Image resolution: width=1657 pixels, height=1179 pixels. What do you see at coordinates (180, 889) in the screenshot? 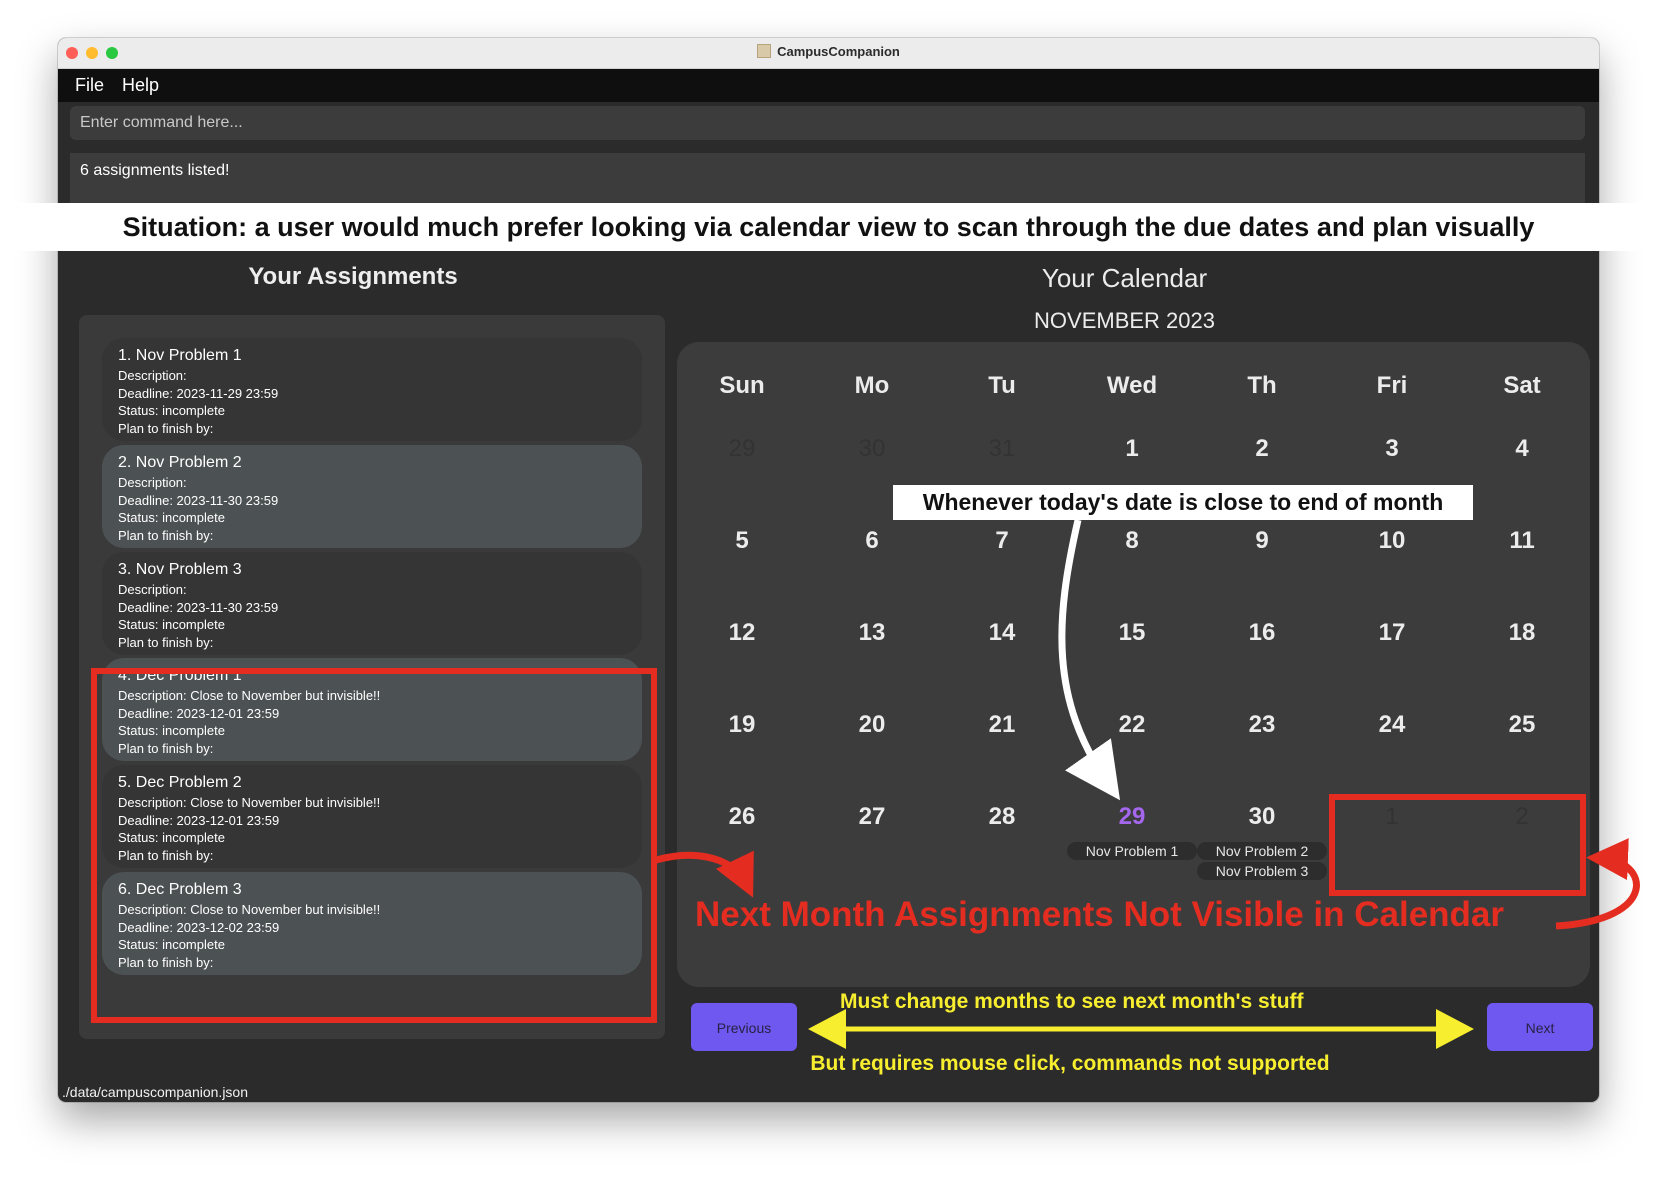
I see `assignment-title: 6. Dec Problem 3` at bounding box center [180, 889].